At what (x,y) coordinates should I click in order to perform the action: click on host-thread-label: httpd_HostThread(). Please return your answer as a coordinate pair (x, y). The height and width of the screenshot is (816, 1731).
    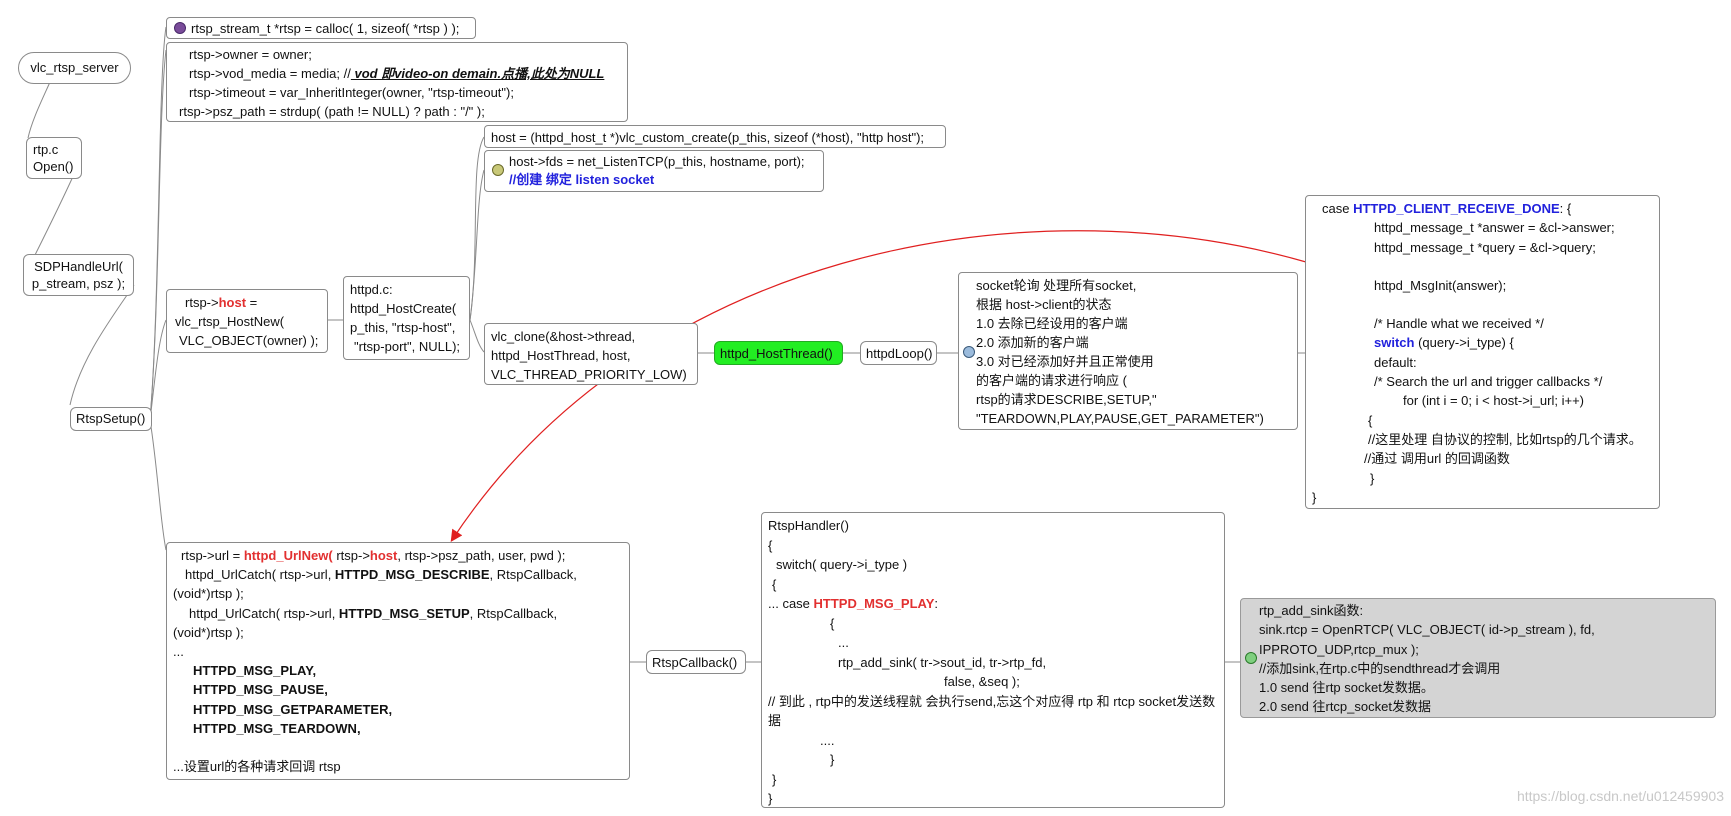
    Looking at the image, I should click on (776, 353).